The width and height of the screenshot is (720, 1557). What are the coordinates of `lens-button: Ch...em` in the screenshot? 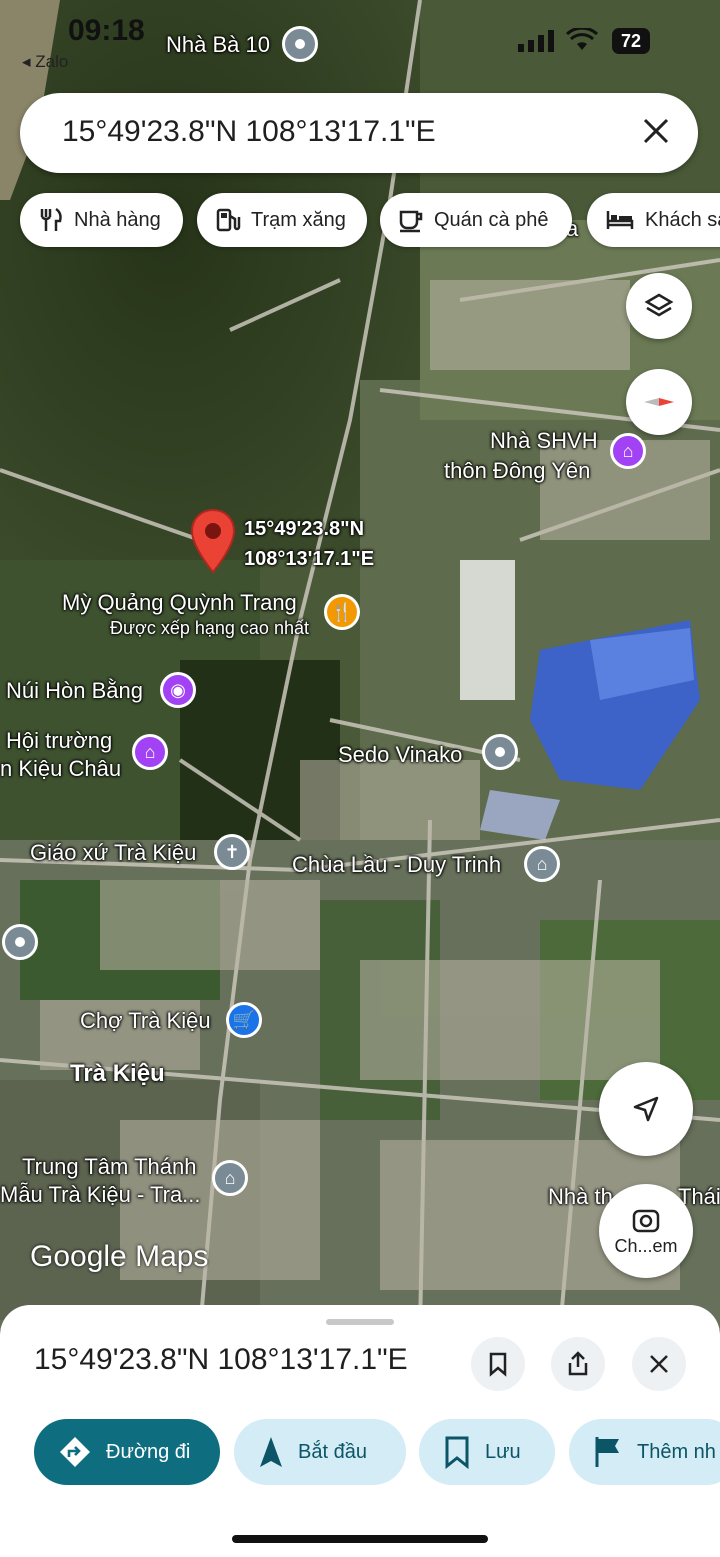 It's located at (646, 1231).